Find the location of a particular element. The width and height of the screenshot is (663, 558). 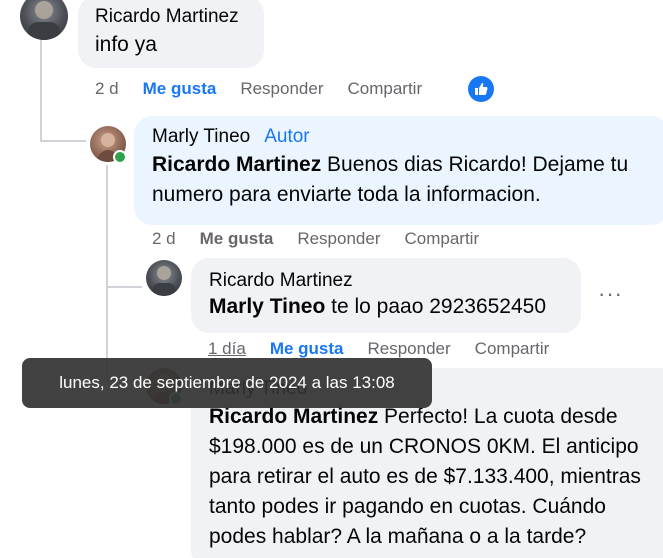

comment-text: info ya is located at coordinates (126, 44).